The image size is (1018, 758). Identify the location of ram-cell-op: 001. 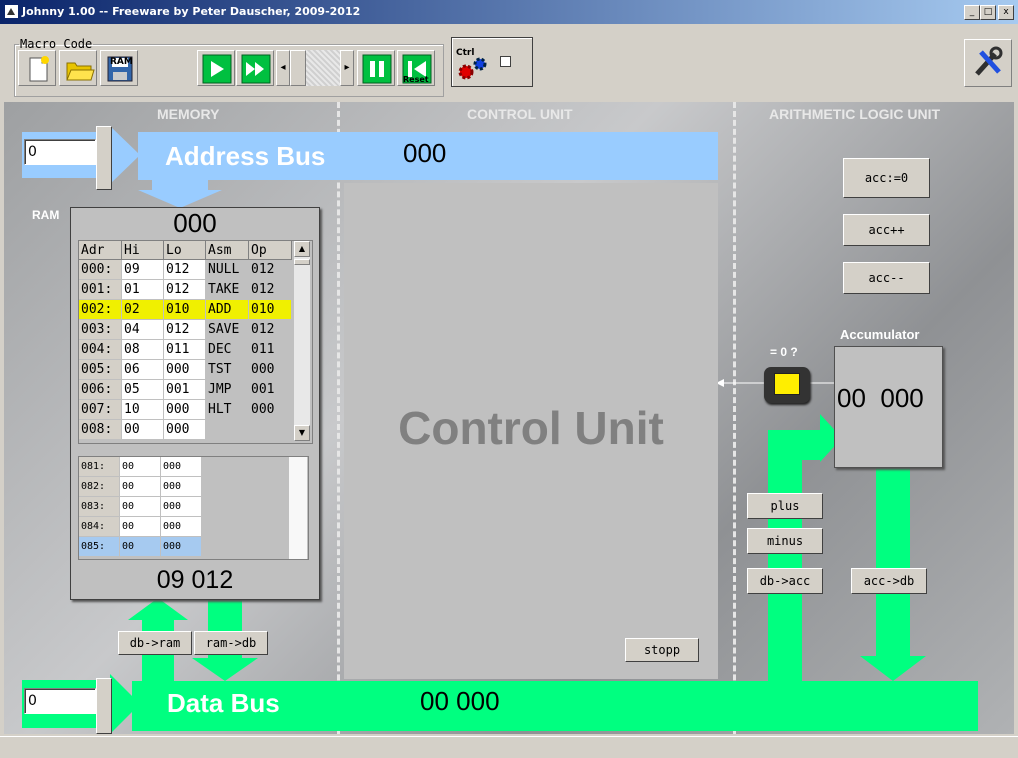
(270, 389).